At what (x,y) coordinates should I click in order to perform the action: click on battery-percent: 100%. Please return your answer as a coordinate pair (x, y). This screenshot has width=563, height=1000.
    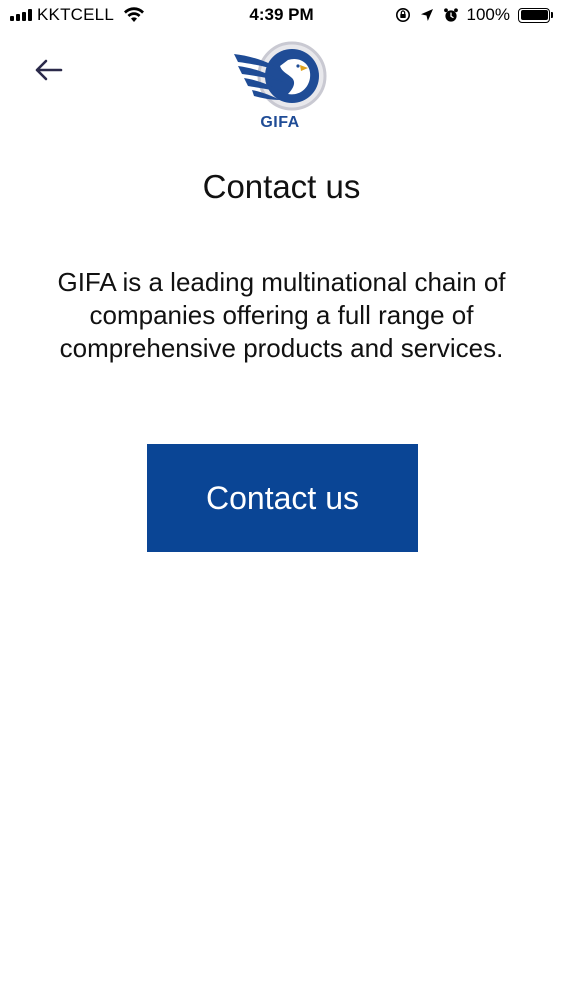
    Looking at the image, I should click on (488, 14).